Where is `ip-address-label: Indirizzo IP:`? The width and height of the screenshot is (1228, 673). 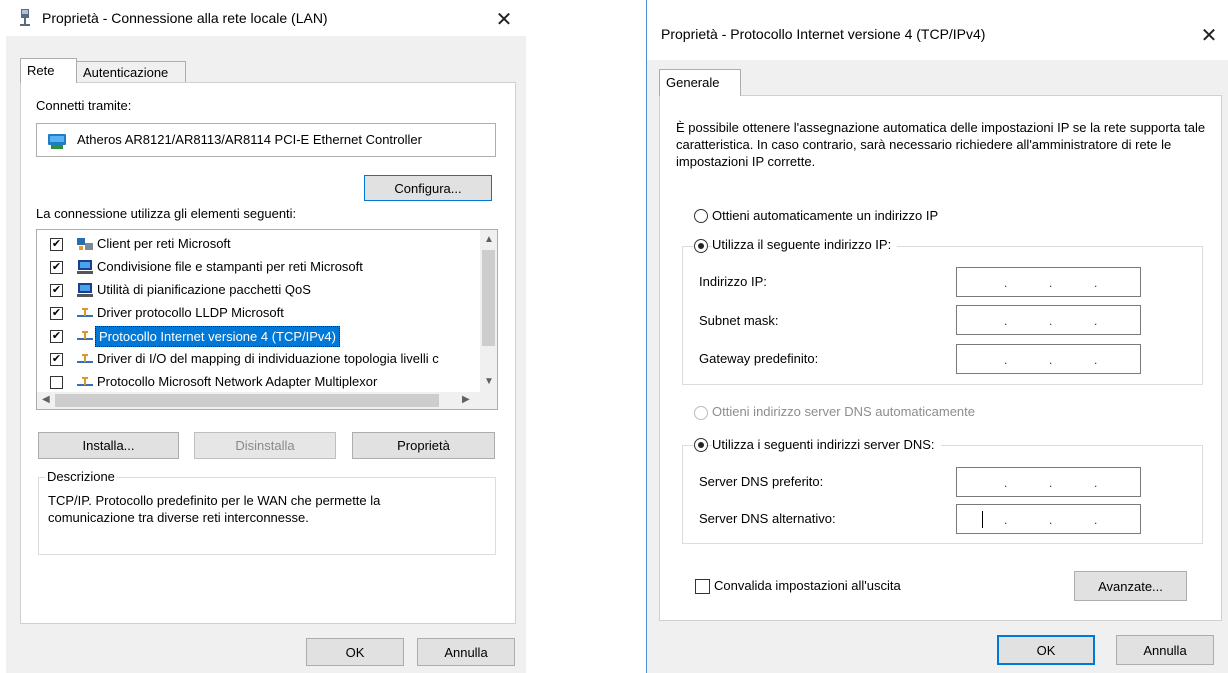 ip-address-label: Indirizzo IP: is located at coordinates (733, 281).